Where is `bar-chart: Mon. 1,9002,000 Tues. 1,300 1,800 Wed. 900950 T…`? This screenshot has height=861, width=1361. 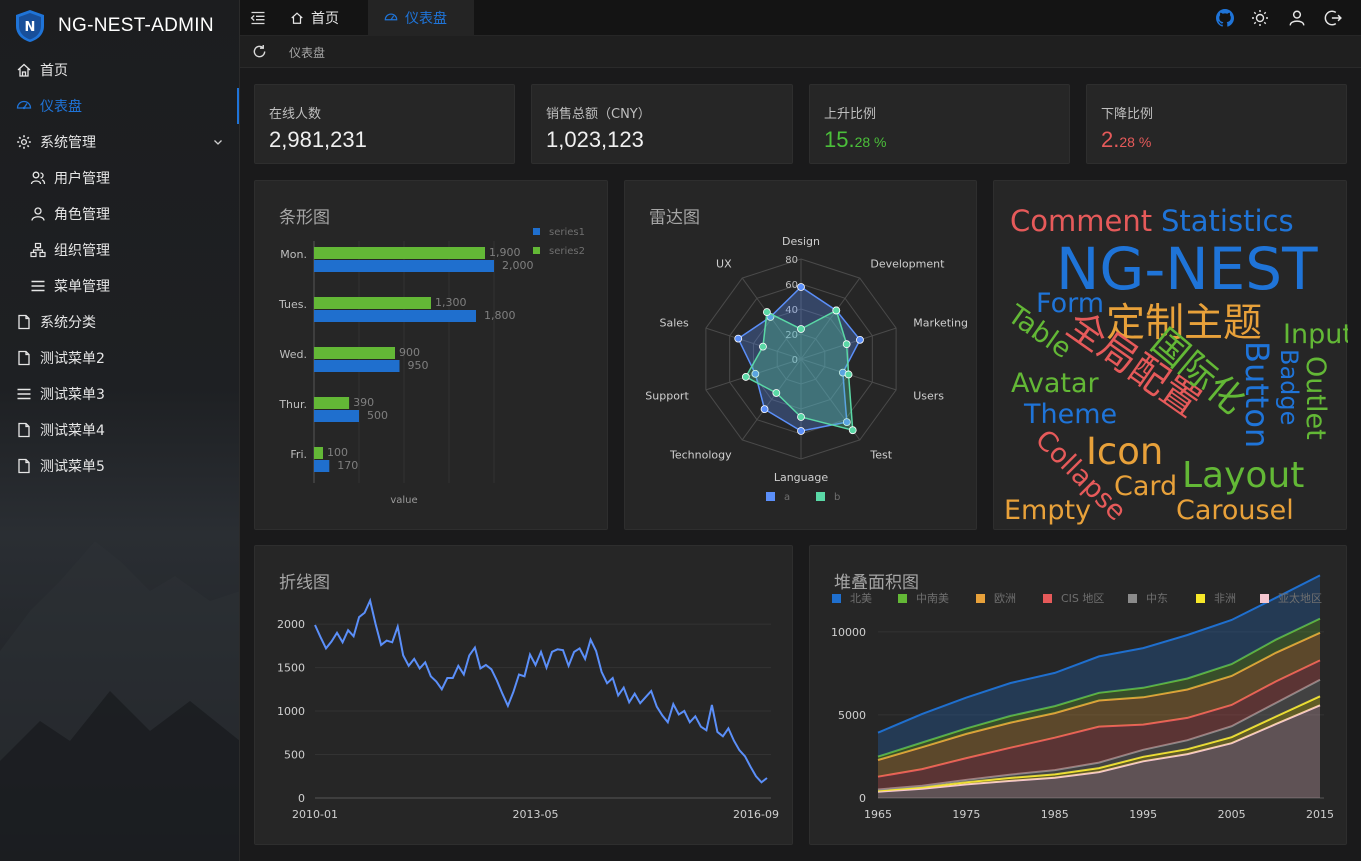 bar-chart: Mon. 1,9002,000 Tues. 1,300 1,800 Wed. 900950 T… is located at coordinates (431, 366).